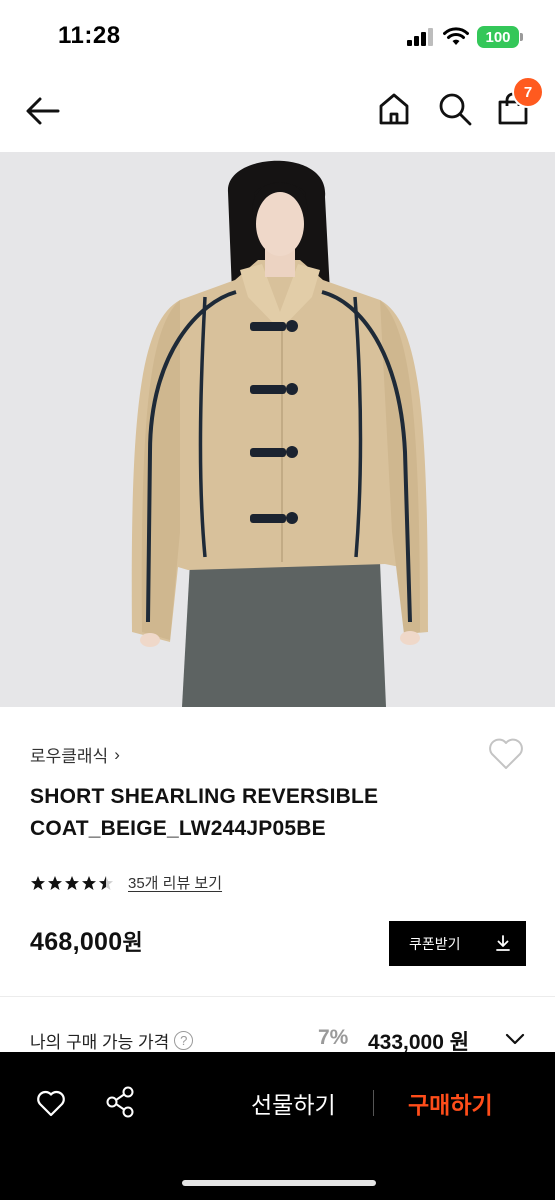 The image size is (555, 1200). Describe the element at coordinates (435, 943) in the screenshot. I see `coupon-label: 쿠폰받기` at that location.